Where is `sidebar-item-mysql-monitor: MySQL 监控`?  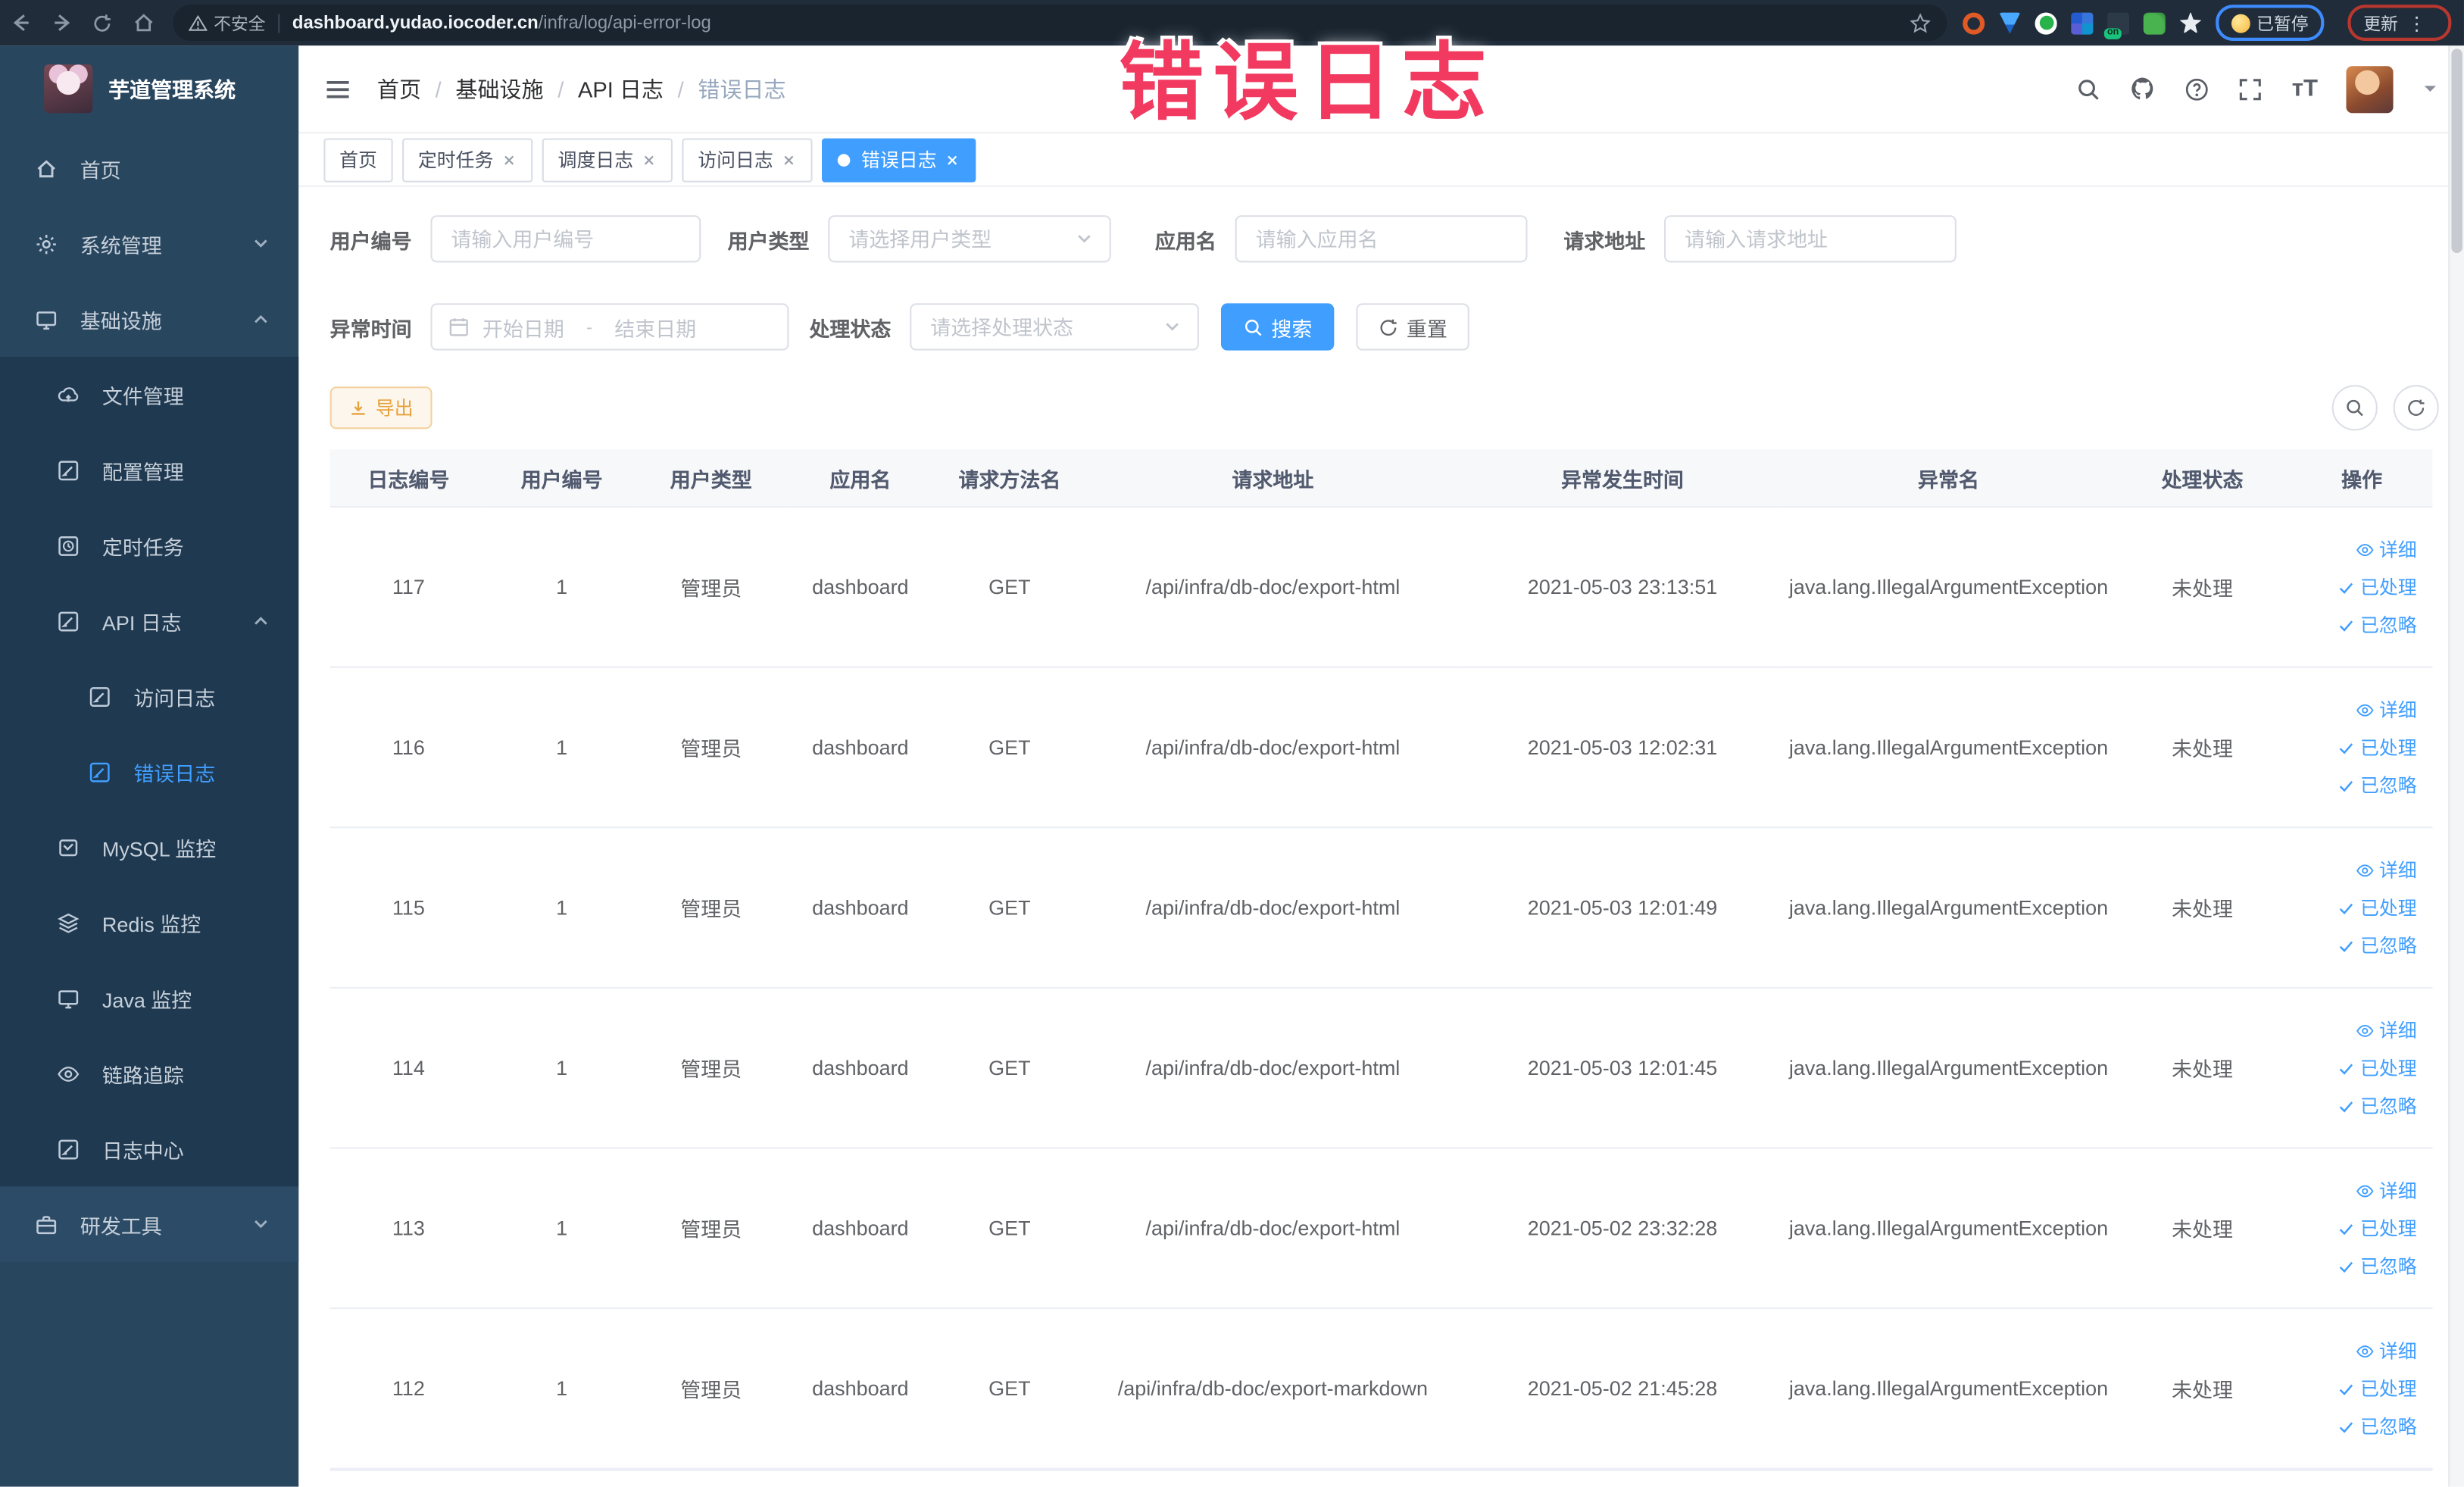
sidebar-item-mysql-monitor: MySQL 监控 is located at coordinates (149, 847).